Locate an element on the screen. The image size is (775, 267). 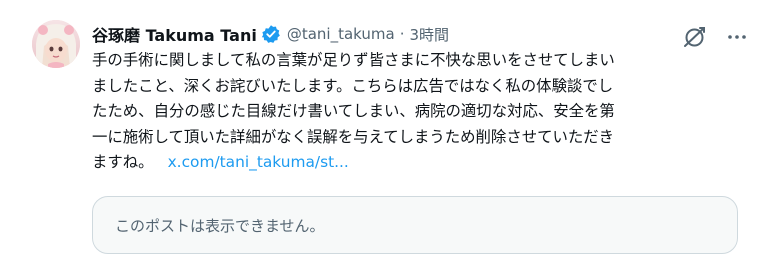
author-name: 谷琢磨 Takuma Tani is located at coordinates (174, 34).